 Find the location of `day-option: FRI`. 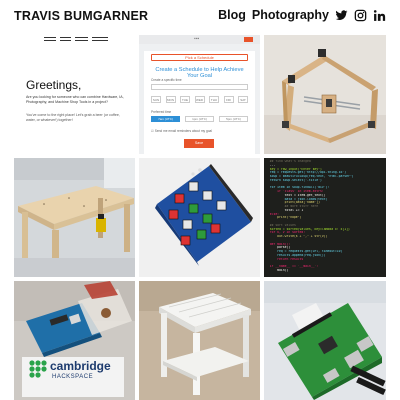

day-option: FRI is located at coordinates (228, 99).